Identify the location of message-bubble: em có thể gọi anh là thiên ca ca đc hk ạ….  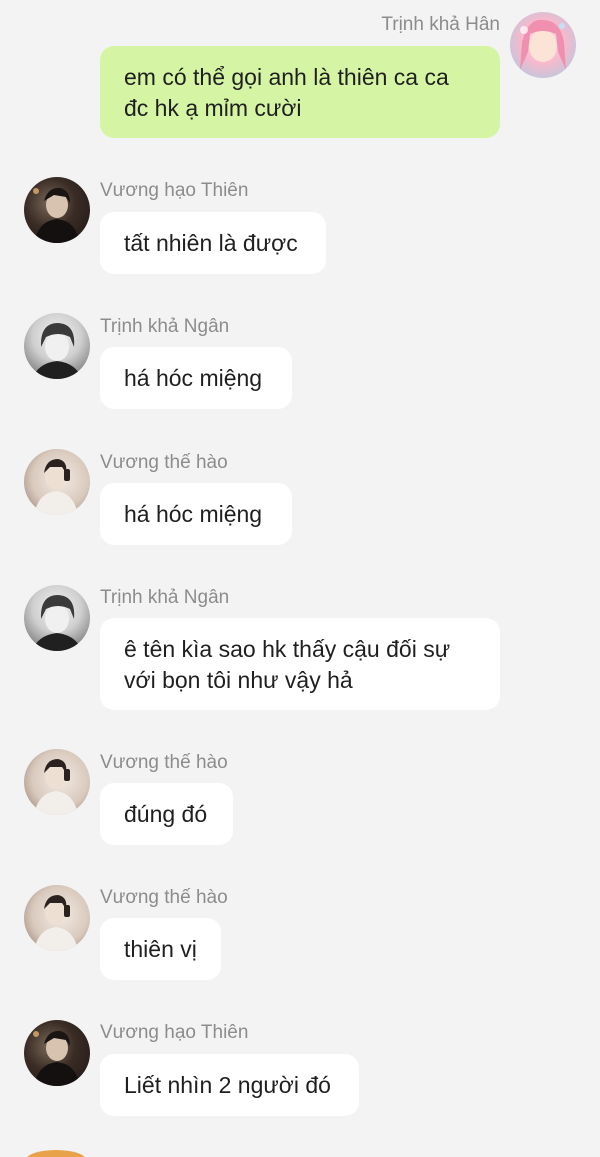
(300, 92).